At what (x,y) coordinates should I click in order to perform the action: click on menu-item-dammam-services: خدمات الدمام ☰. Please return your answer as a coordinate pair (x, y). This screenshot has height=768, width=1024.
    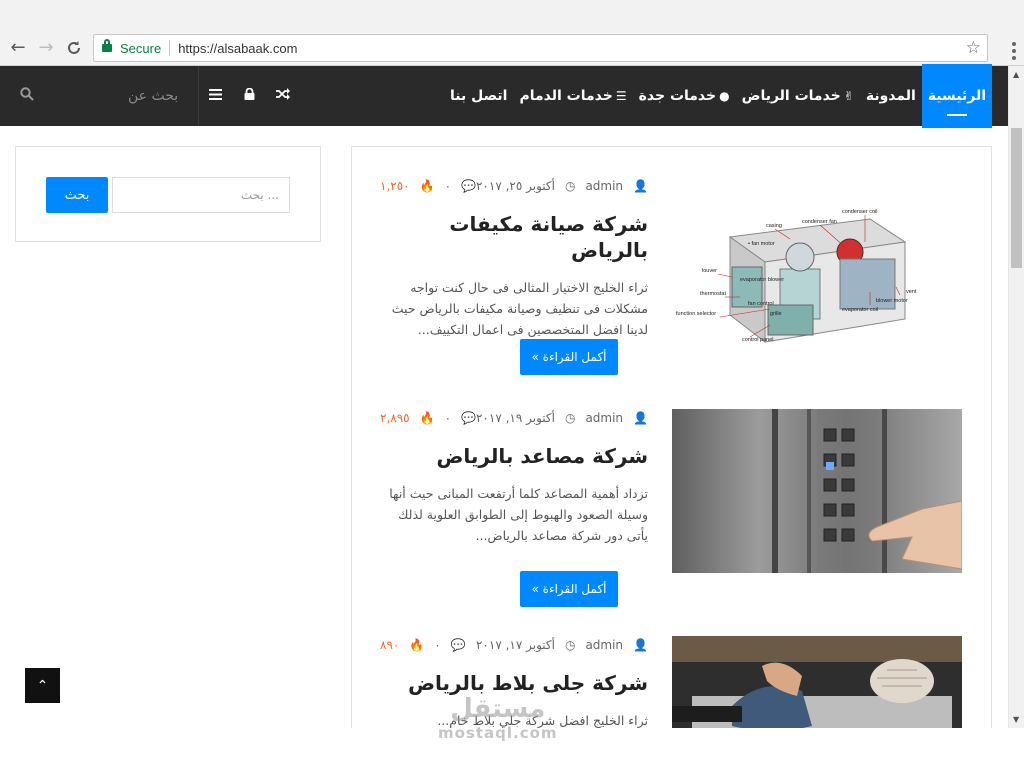
    Looking at the image, I should click on (572, 96).